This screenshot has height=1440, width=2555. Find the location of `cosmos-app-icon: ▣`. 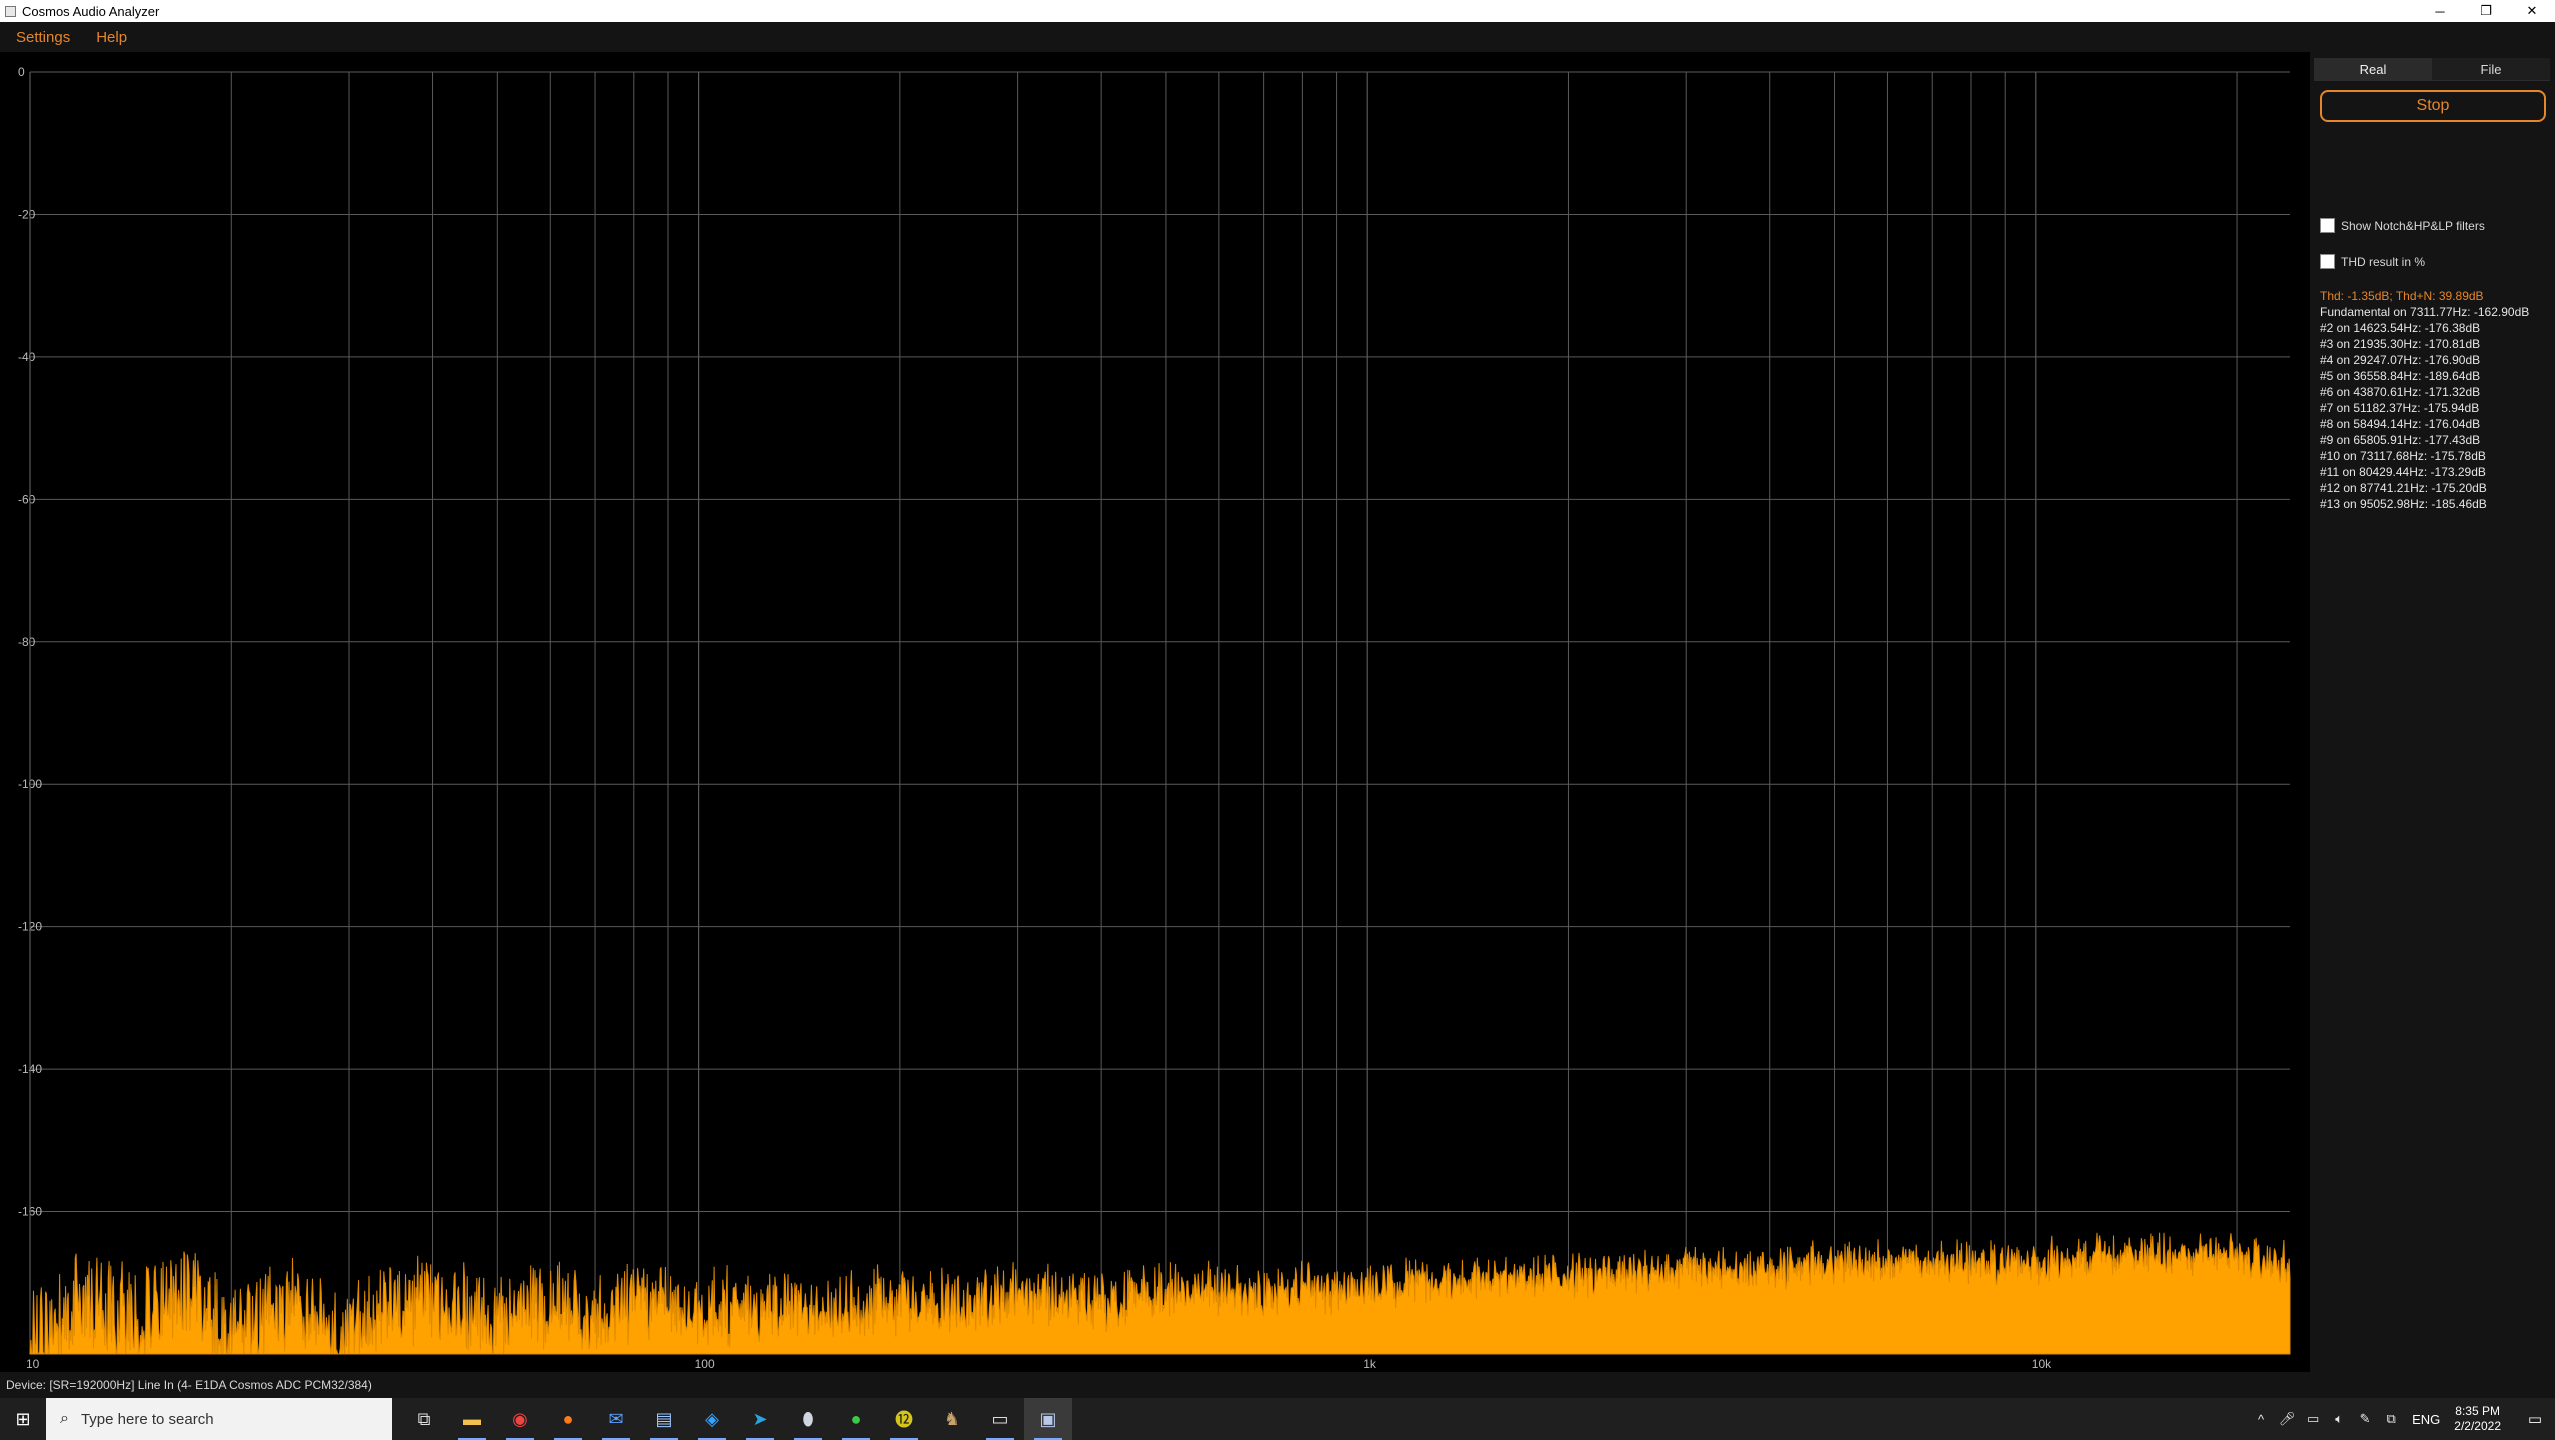

cosmos-app-icon: ▣ is located at coordinates (1048, 1418).